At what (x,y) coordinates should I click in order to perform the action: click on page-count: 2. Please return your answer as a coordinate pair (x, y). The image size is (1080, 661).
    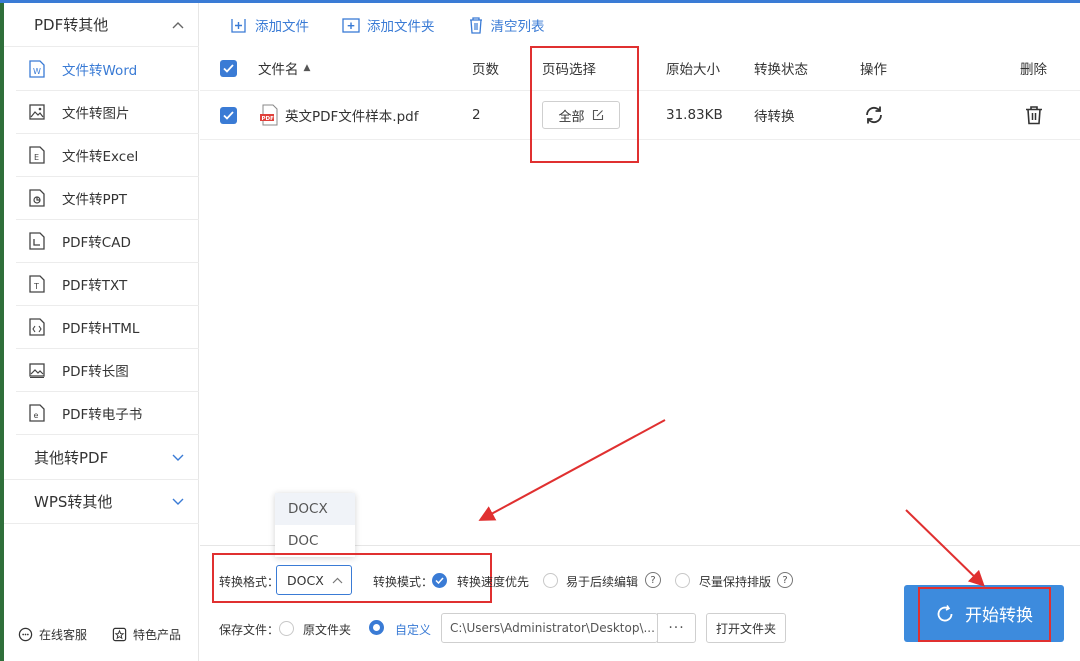
    Looking at the image, I should click on (476, 115).